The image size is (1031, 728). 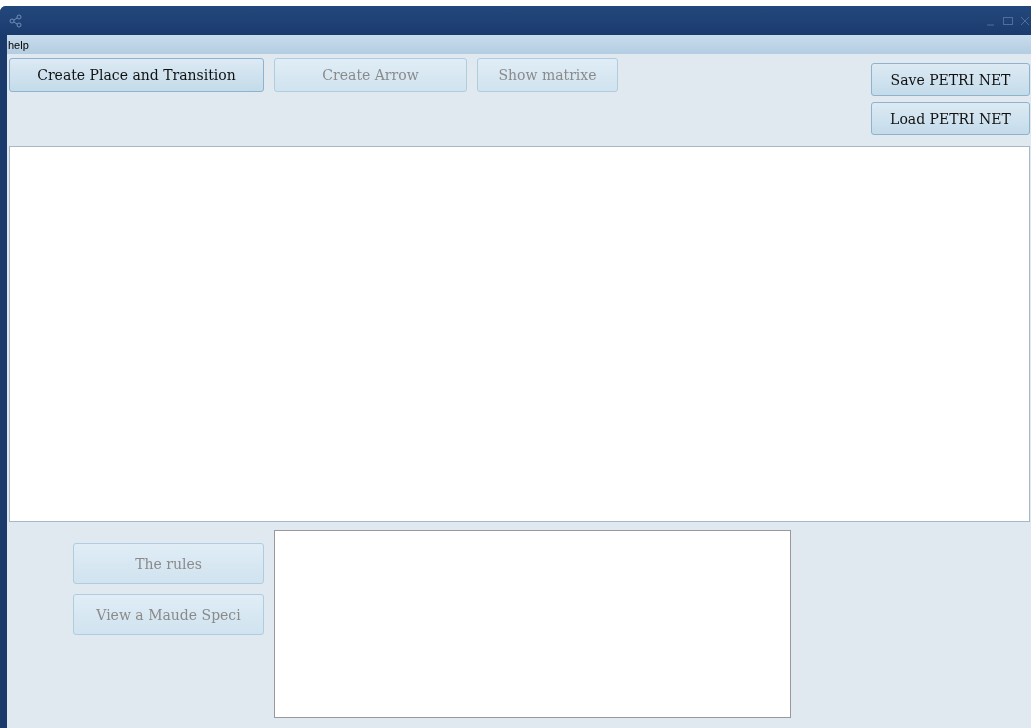 What do you see at coordinates (16, 20) in the screenshot?
I see `share-icon` at bounding box center [16, 20].